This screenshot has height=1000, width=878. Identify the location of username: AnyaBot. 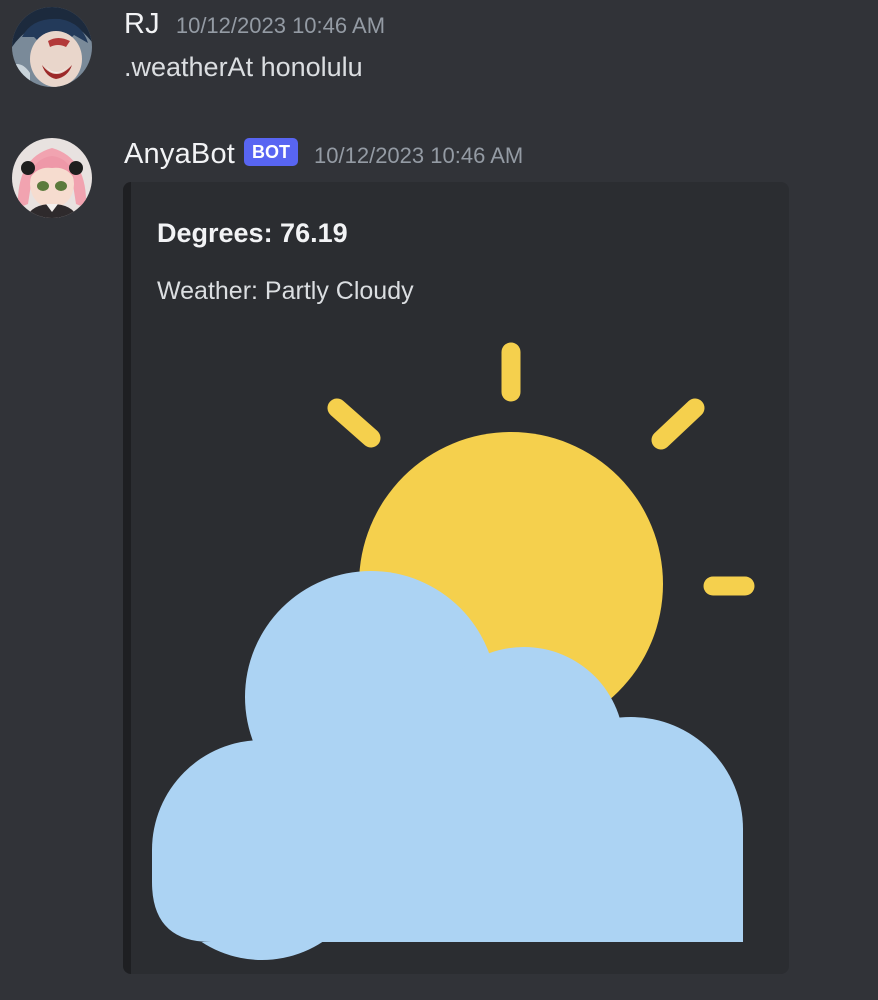
(179, 154).